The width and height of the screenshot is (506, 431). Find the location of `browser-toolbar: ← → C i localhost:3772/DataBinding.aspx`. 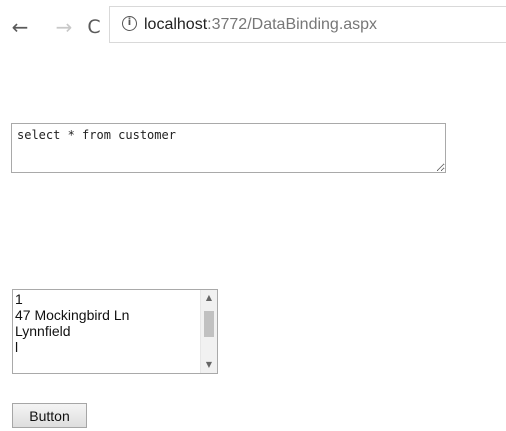

browser-toolbar: ← → C i localhost:3772/DataBinding.aspx is located at coordinates (253, 30).